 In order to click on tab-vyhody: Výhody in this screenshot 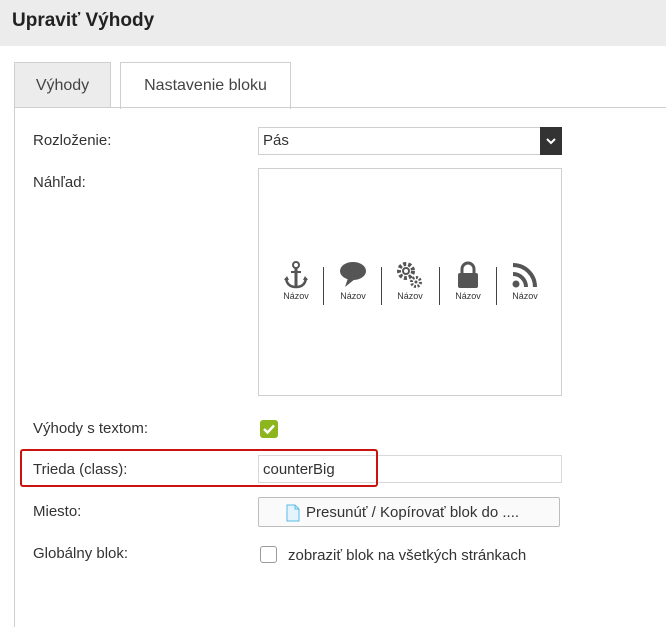, I will do `click(62, 85)`.